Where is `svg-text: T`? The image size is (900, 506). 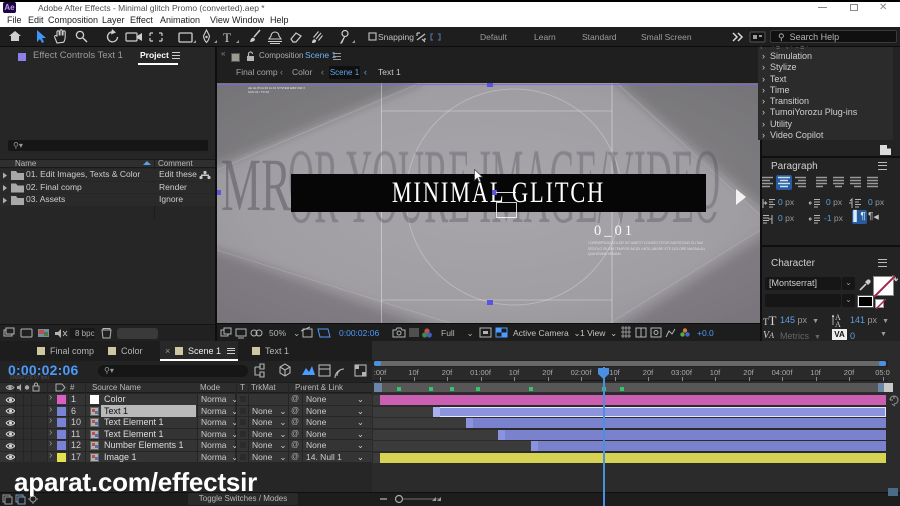 svg-text: T is located at coordinates (227, 37).